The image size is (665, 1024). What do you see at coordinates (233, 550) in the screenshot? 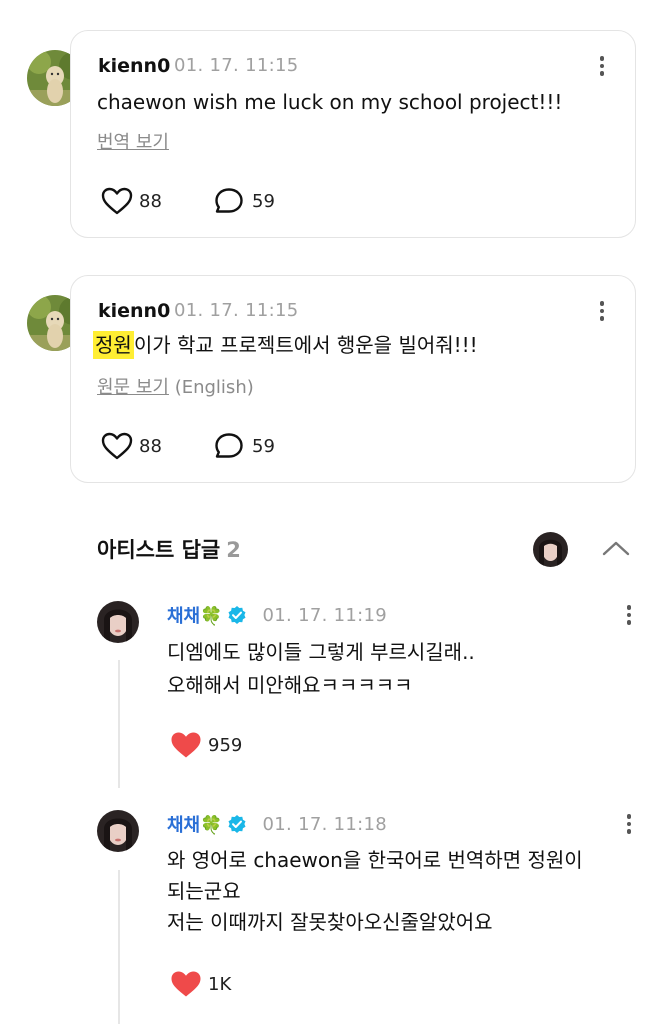
I see `reply-count-badge: 2` at bounding box center [233, 550].